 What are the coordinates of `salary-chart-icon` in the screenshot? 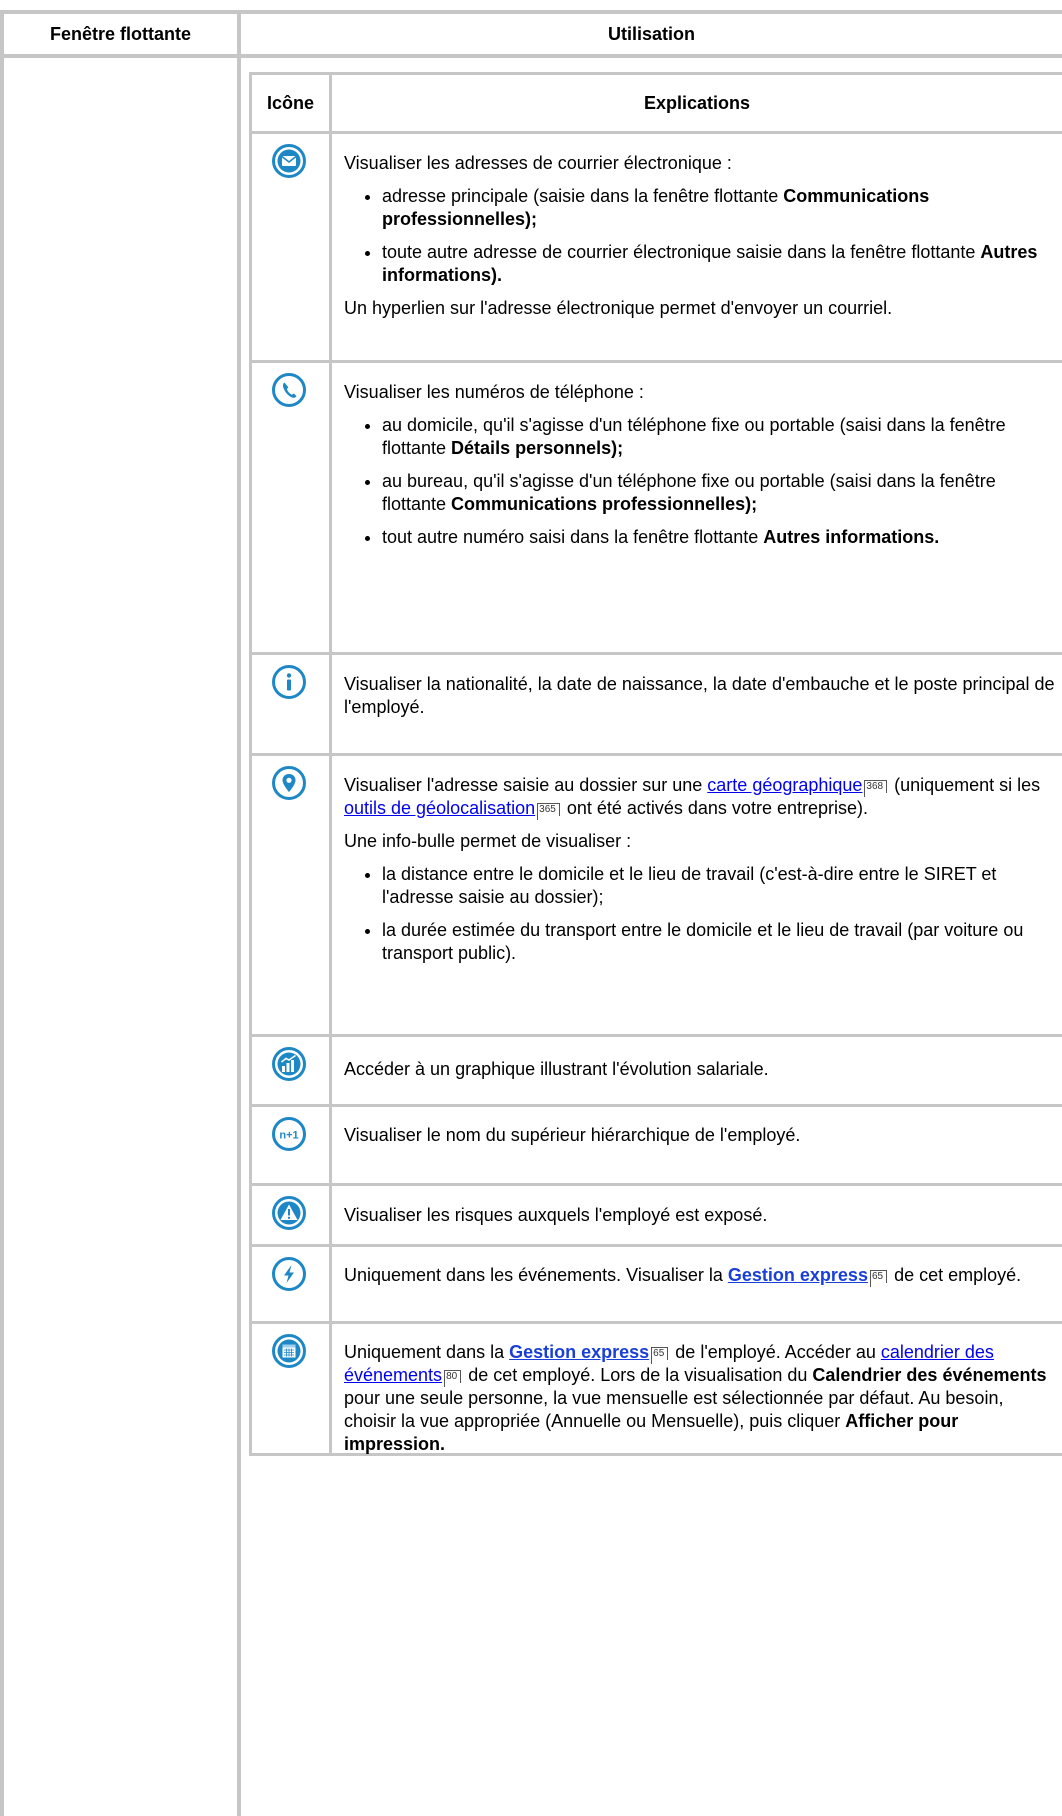 It's located at (289, 1064).